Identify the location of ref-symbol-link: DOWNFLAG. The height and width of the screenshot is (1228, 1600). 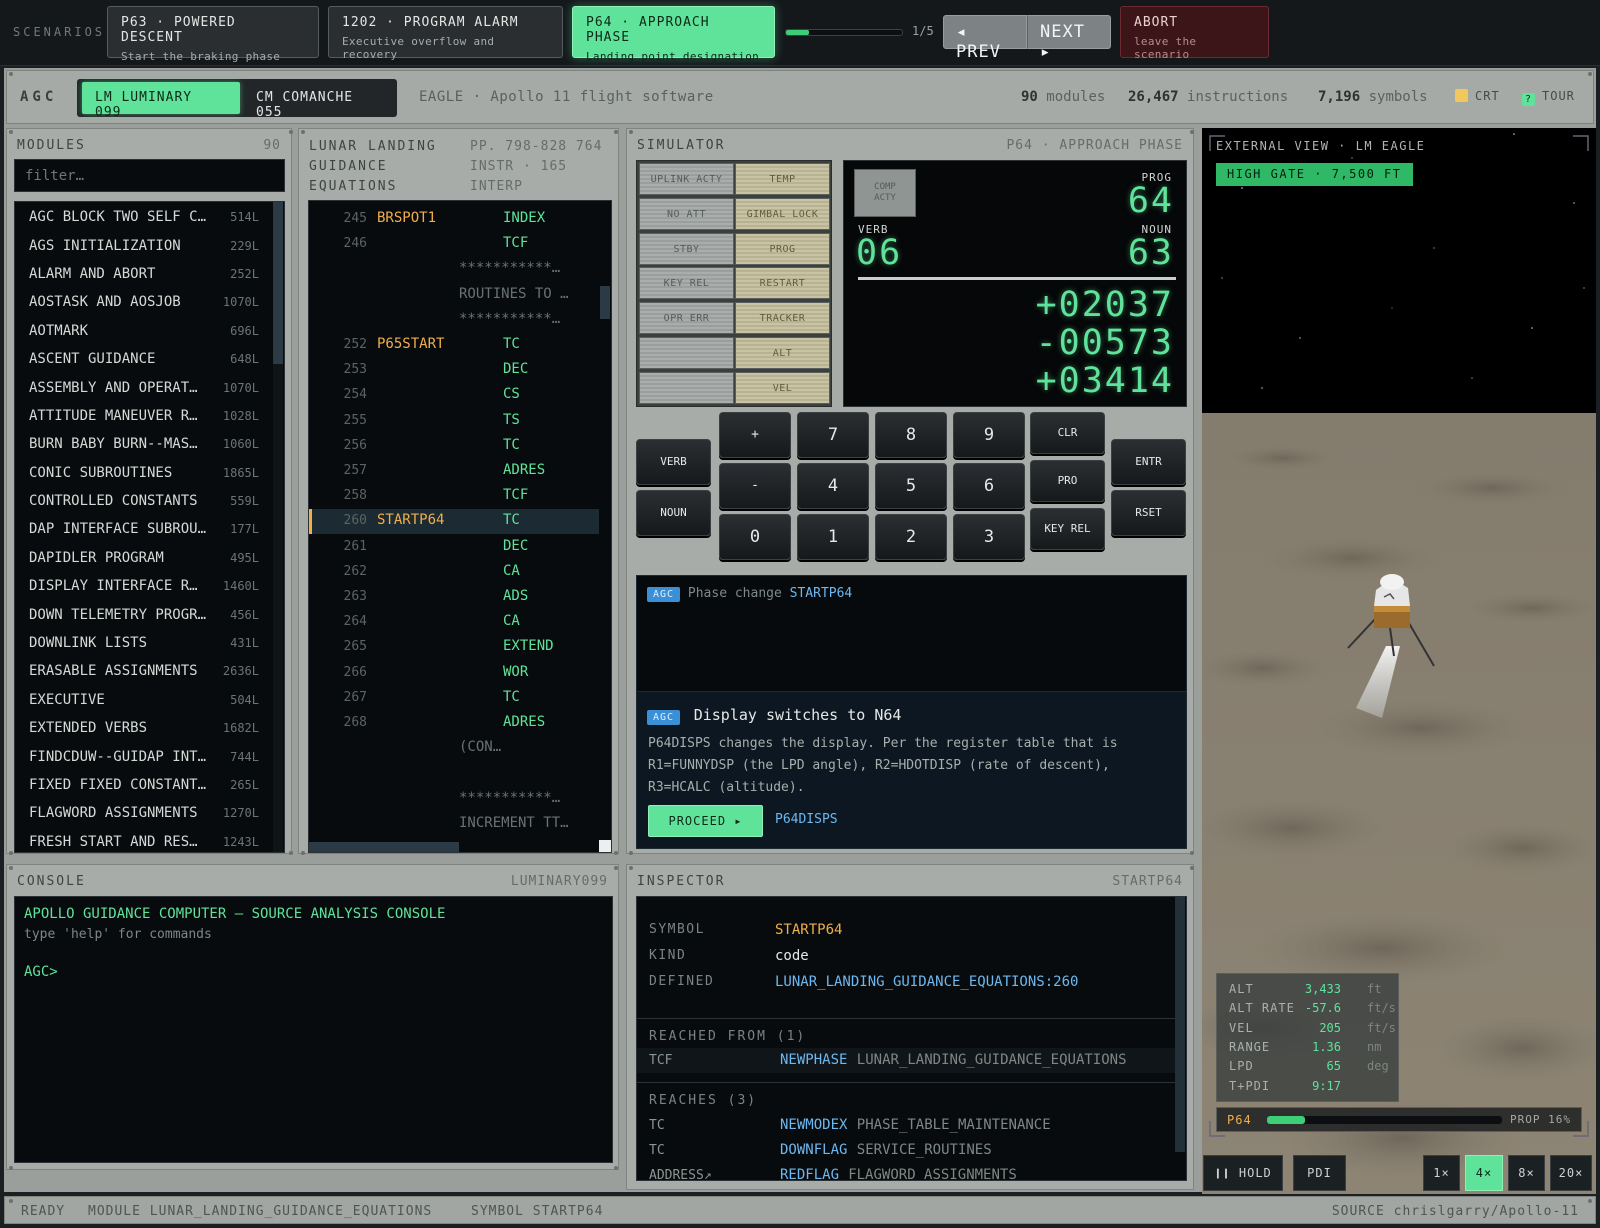
(813, 1150).